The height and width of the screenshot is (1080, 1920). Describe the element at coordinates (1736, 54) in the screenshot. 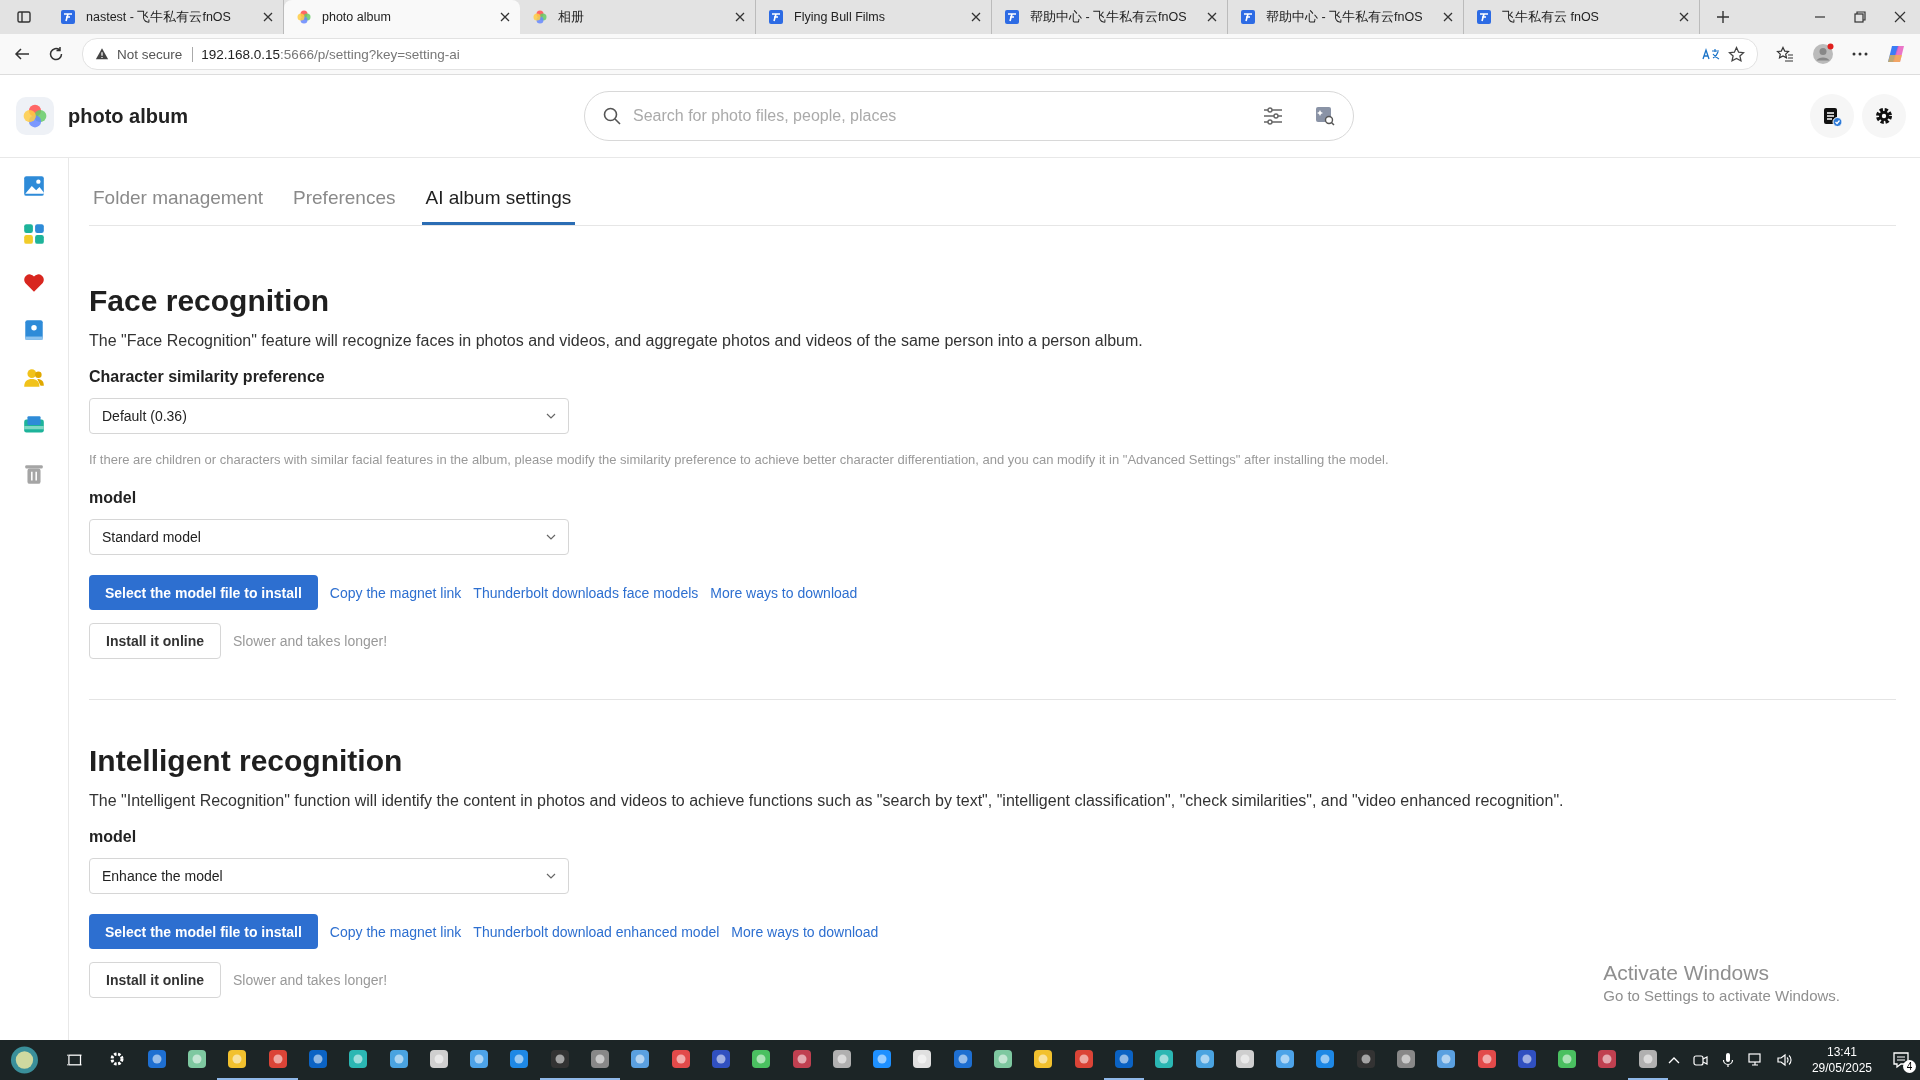

I see `favorite-star-icon` at that location.